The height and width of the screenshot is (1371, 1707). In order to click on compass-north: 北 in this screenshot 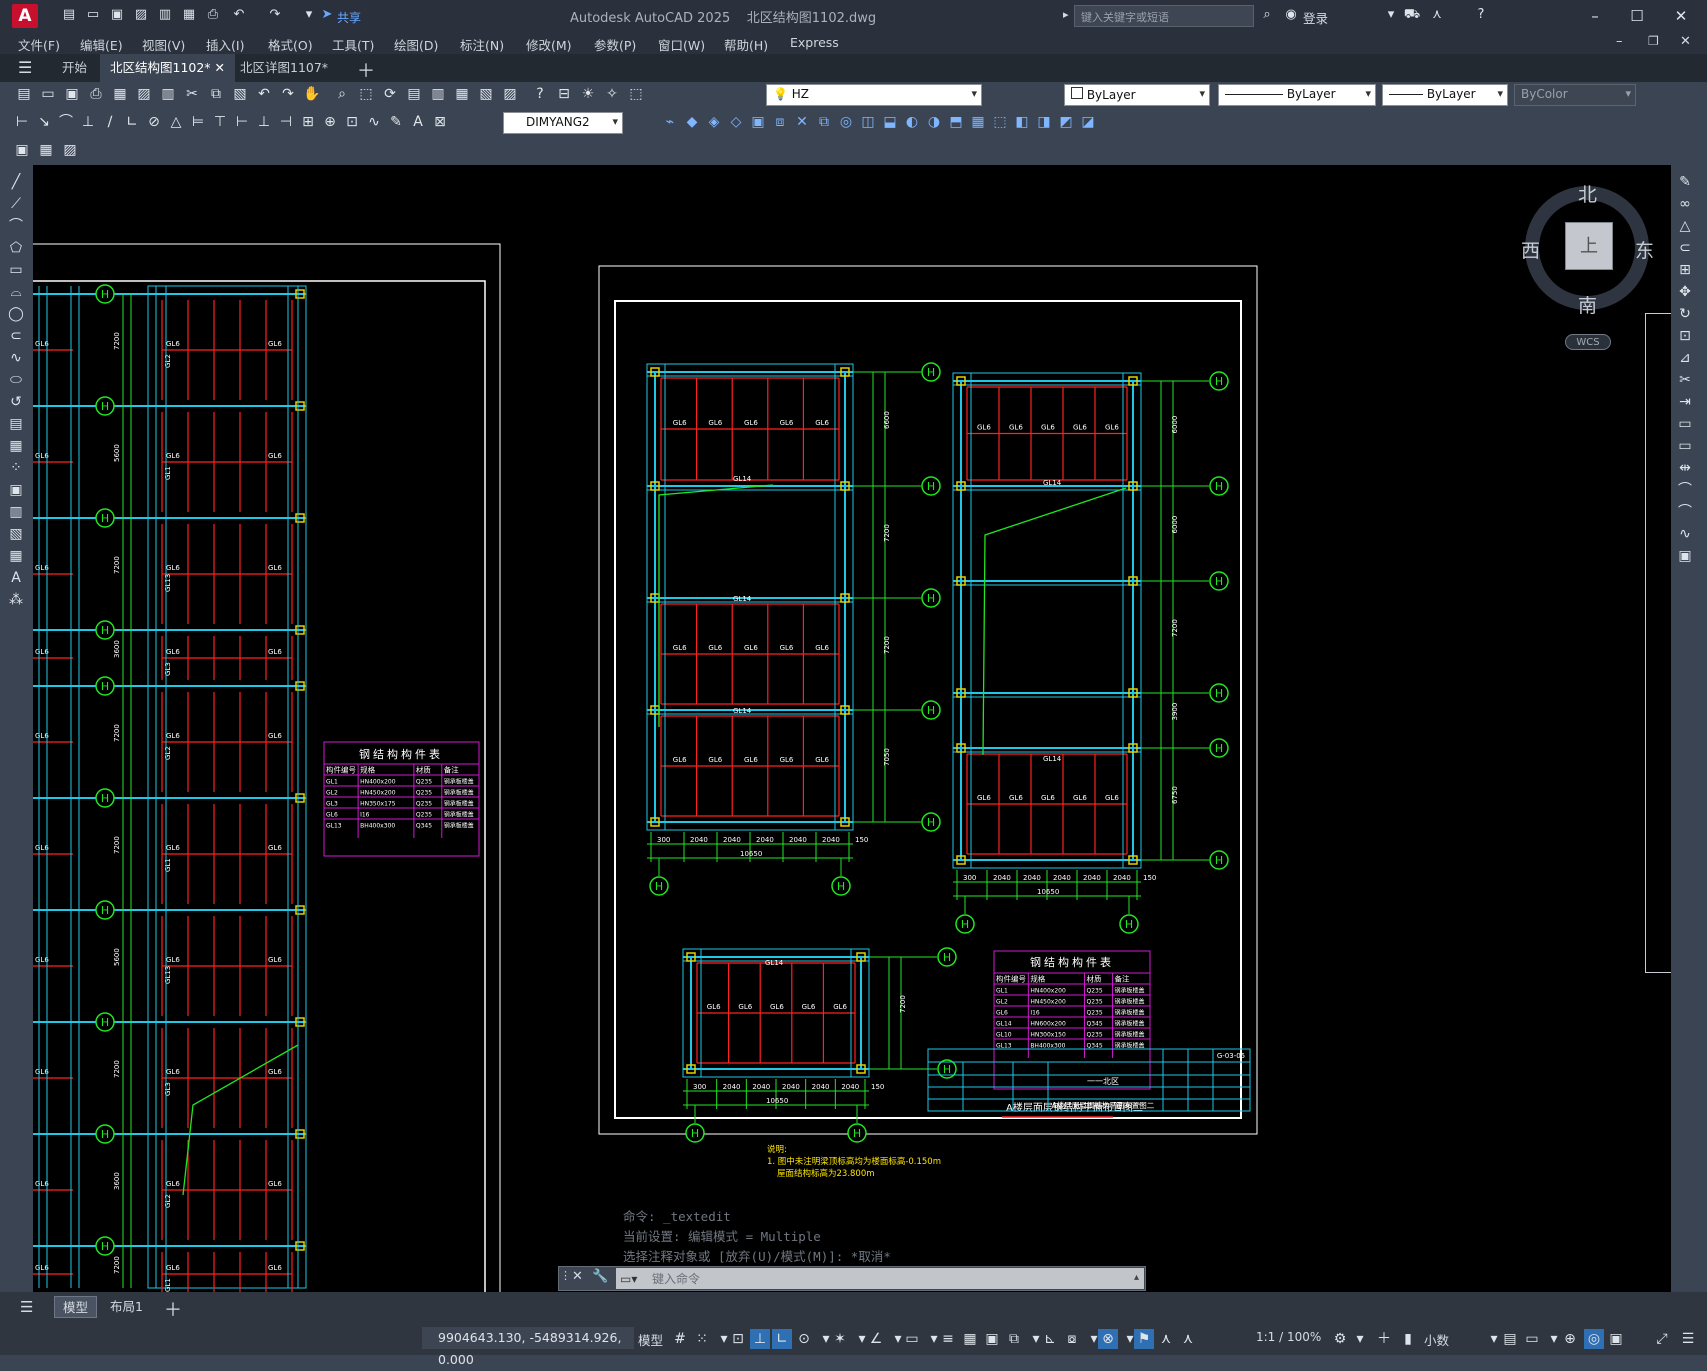, I will do `click(1587, 193)`.